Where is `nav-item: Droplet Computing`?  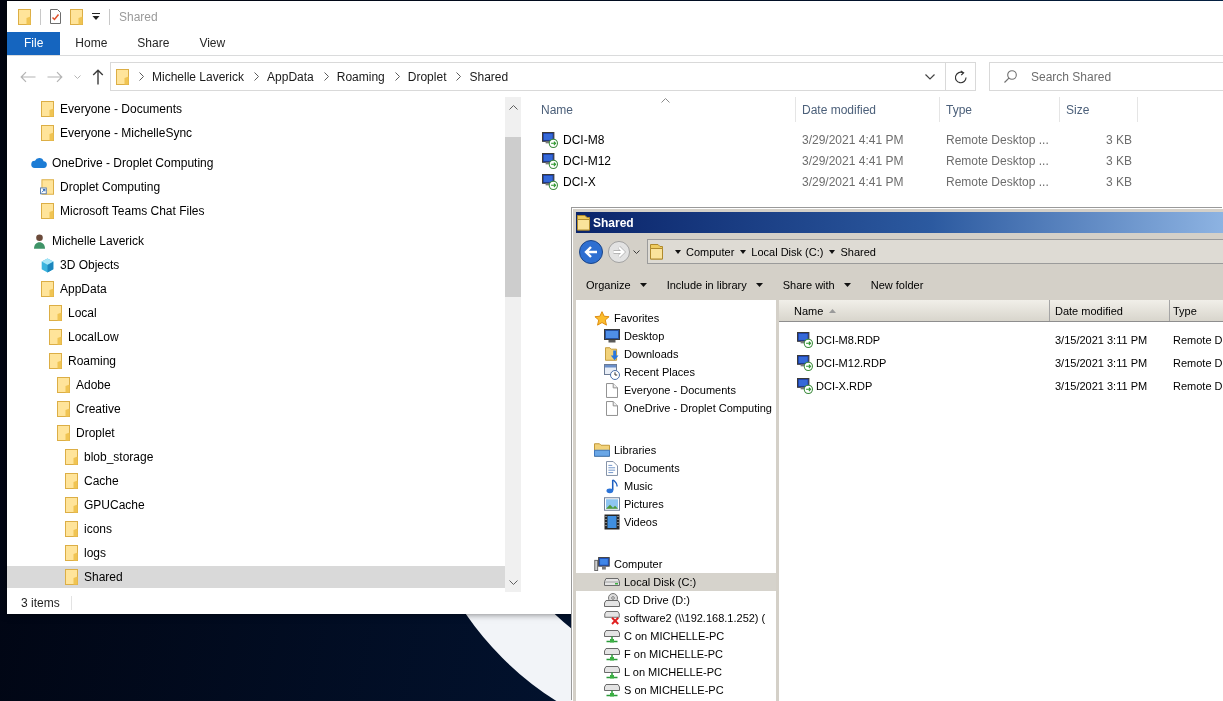
nav-item: Droplet Computing is located at coordinates (100, 187).